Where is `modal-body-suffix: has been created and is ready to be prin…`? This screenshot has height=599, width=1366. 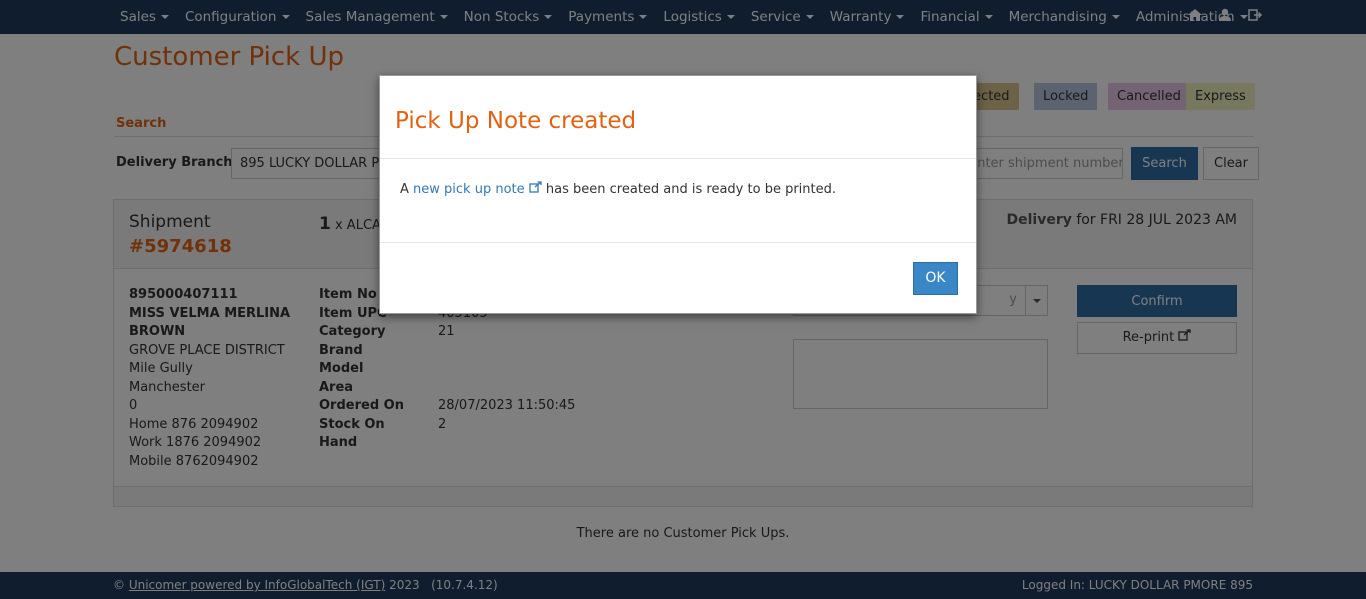 modal-body-suffix: has been created and is ready to be prin… is located at coordinates (691, 189).